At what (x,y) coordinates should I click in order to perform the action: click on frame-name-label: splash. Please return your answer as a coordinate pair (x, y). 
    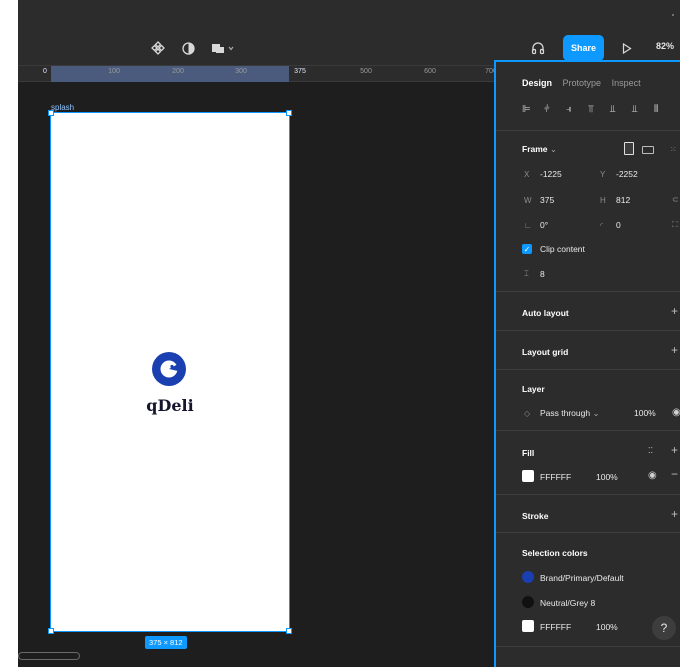
    Looking at the image, I should click on (62, 107).